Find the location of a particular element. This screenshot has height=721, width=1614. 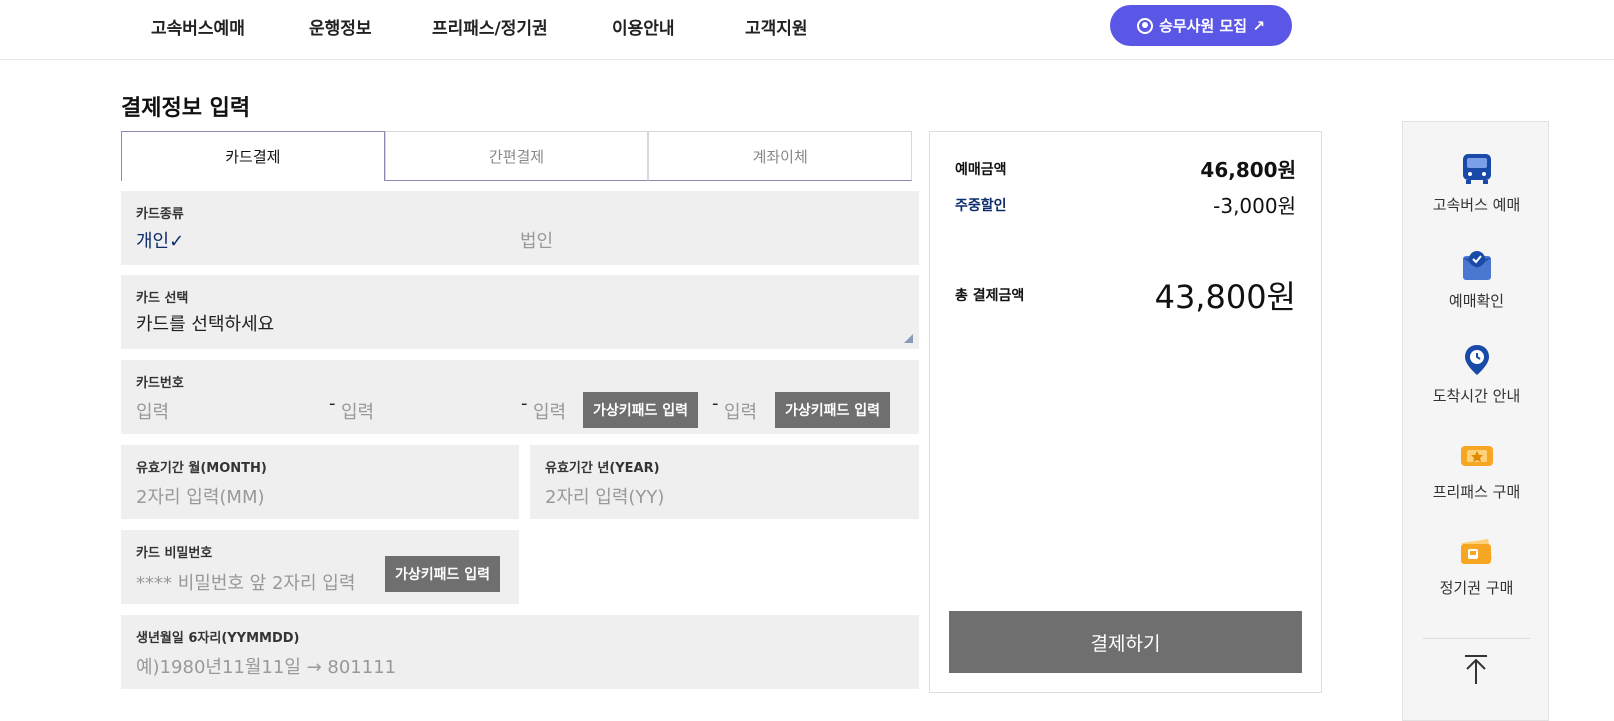

discount-row: 주중할인 -3,000원 is located at coordinates (1125, 204).